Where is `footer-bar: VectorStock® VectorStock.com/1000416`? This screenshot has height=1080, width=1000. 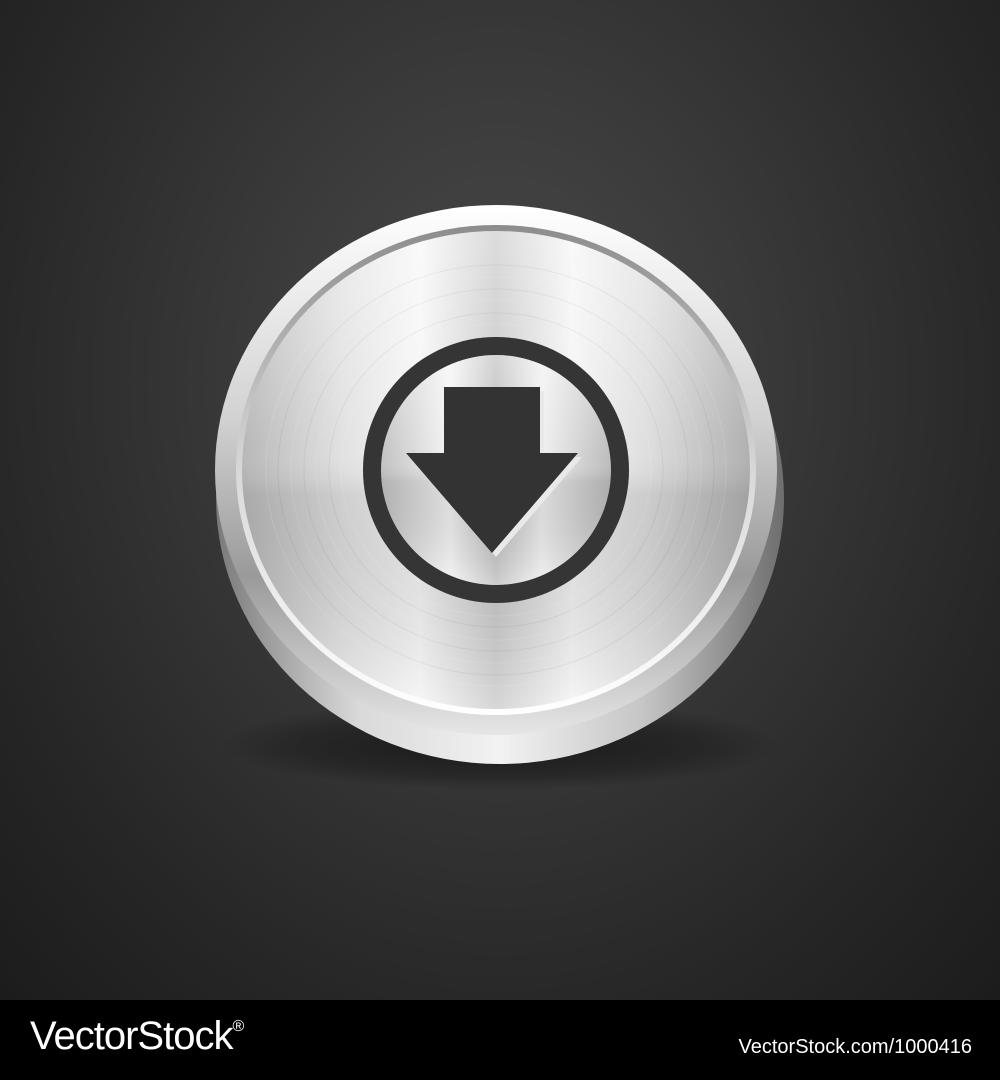
footer-bar: VectorStock® VectorStock.com/1000416 is located at coordinates (500, 1040).